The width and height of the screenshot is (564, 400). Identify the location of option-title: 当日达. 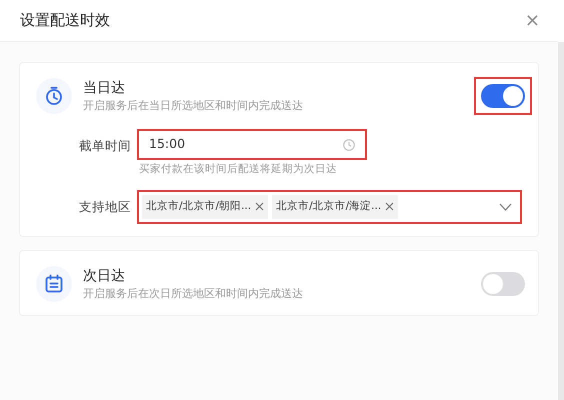
(104, 88).